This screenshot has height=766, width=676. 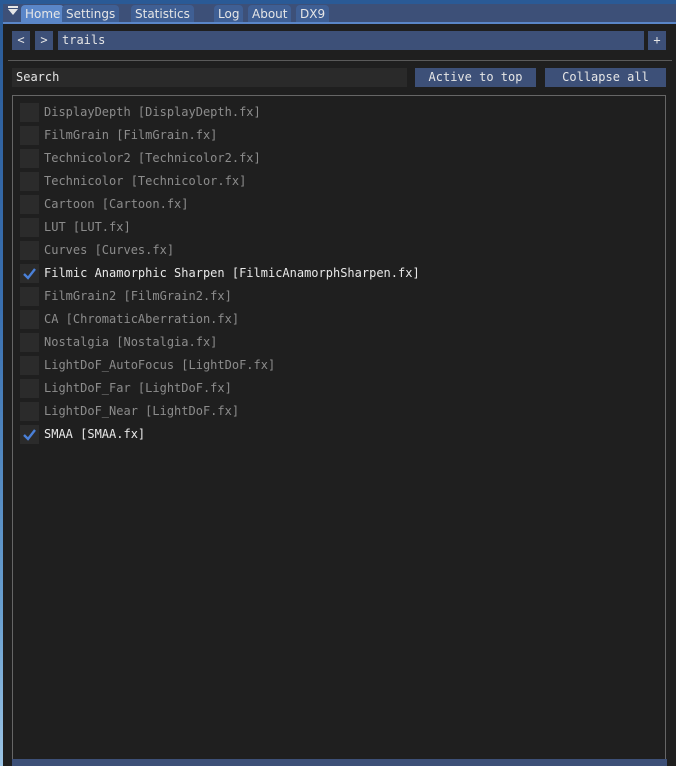 I want to click on next-preset-button: >, so click(x=44, y=40).